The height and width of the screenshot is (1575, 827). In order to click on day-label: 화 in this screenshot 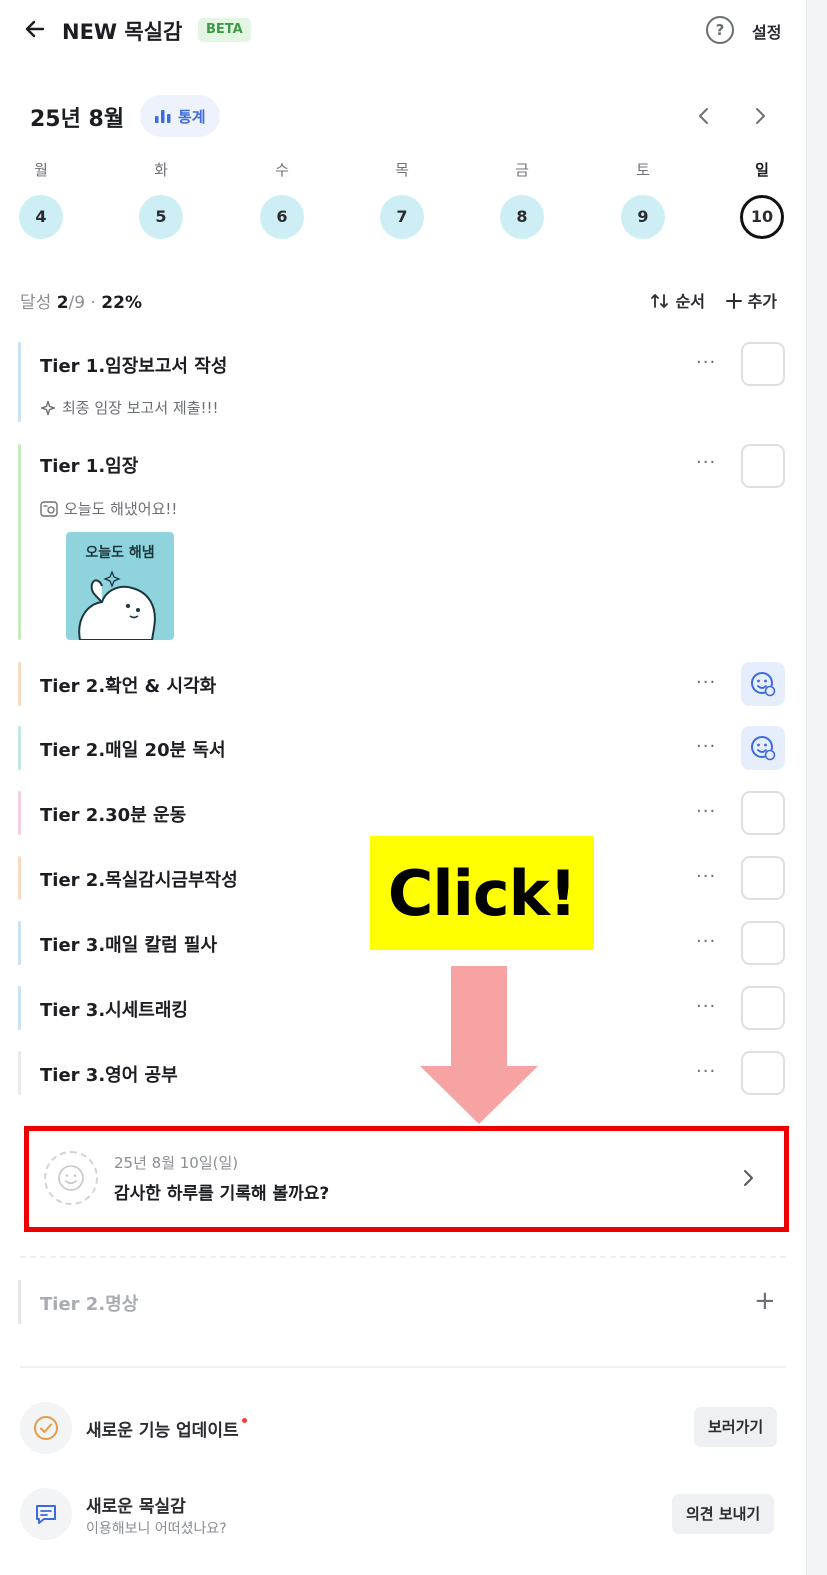, I will do `click(161, 170)`.